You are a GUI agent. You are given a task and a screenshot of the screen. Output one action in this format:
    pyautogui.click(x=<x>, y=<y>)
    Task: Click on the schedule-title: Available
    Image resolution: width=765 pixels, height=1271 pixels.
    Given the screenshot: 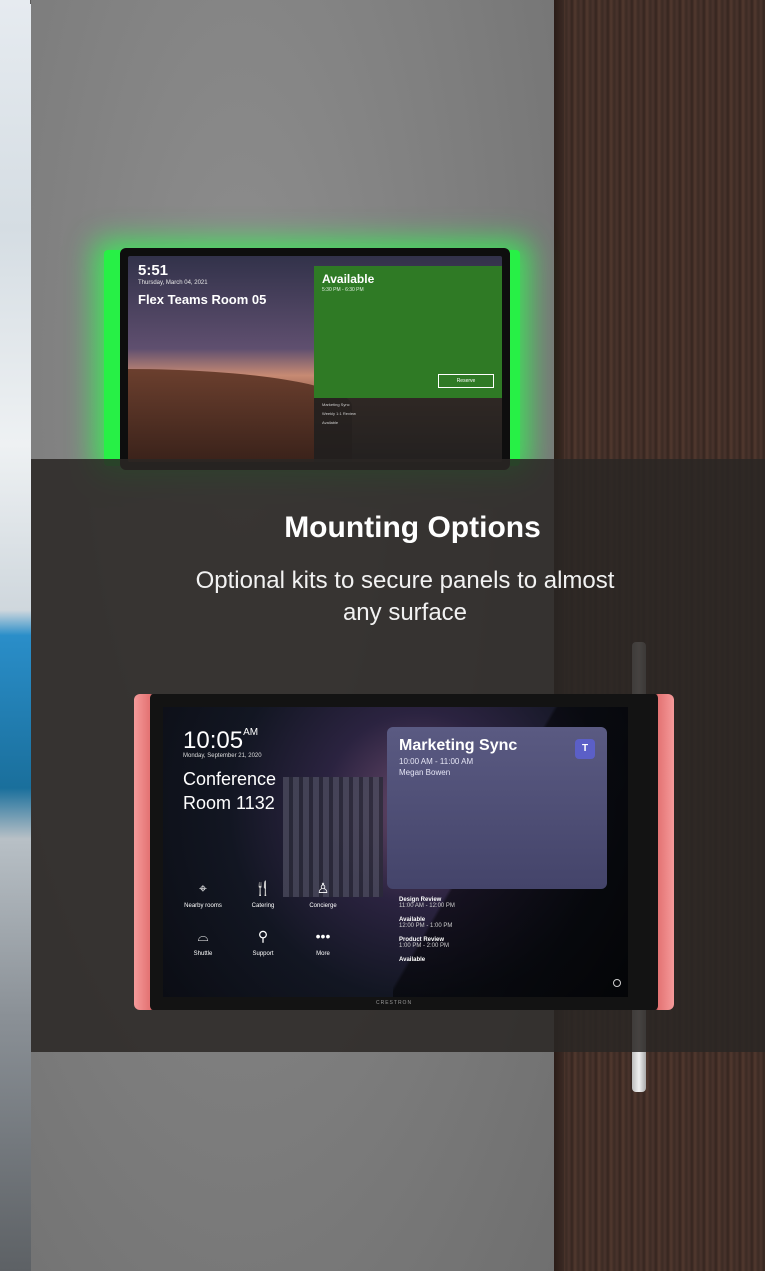 What is the action you would take?
    pyautogui.click(x=412, y=960)
    